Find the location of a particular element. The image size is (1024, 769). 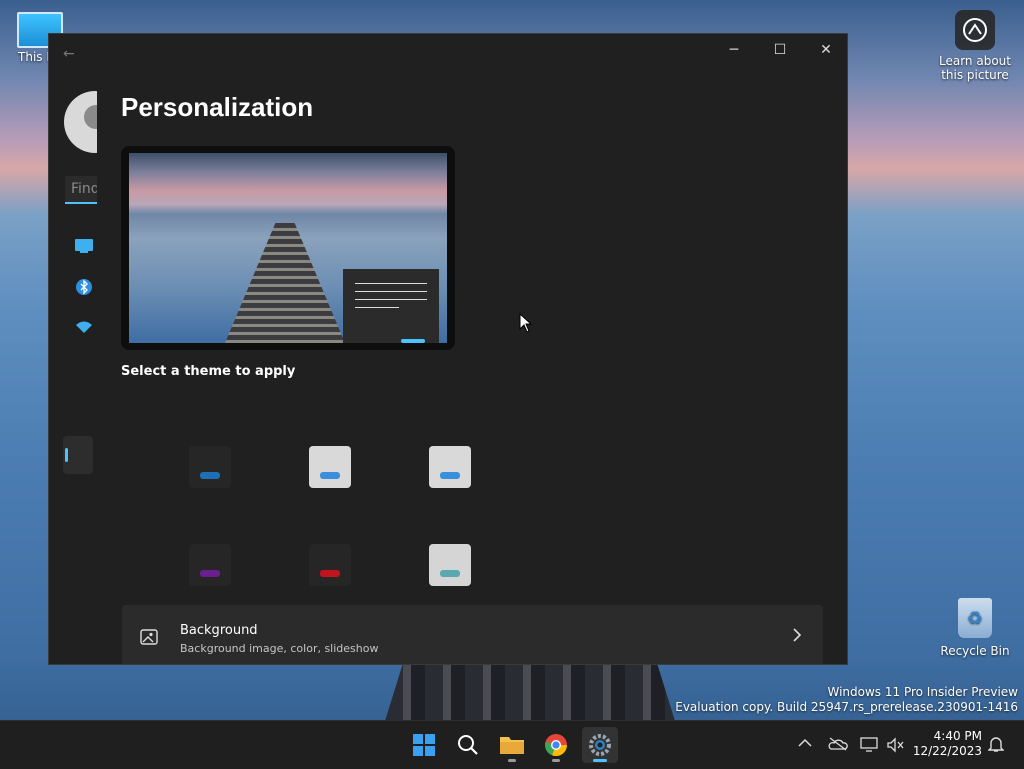

avatar is located at coordinates (80, 122).